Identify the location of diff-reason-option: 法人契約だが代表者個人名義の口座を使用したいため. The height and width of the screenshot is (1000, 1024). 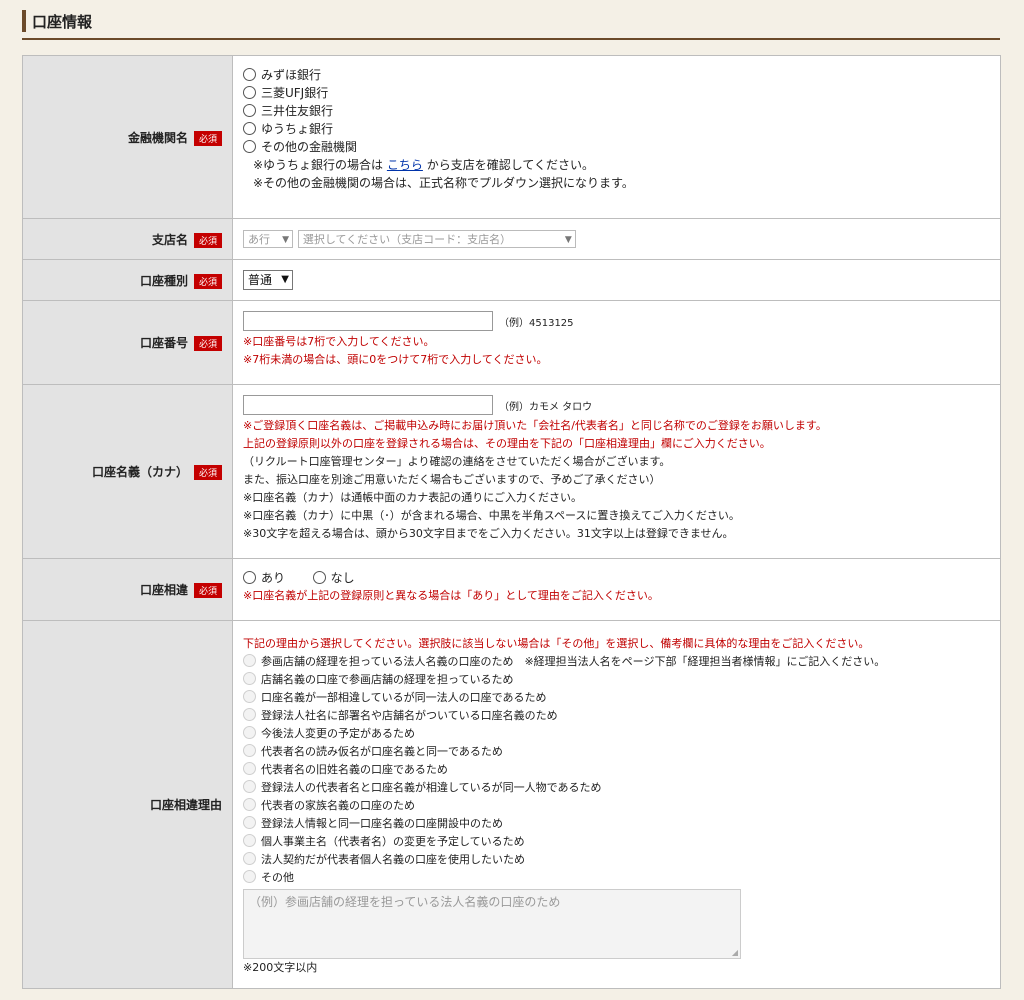
(616, 860).